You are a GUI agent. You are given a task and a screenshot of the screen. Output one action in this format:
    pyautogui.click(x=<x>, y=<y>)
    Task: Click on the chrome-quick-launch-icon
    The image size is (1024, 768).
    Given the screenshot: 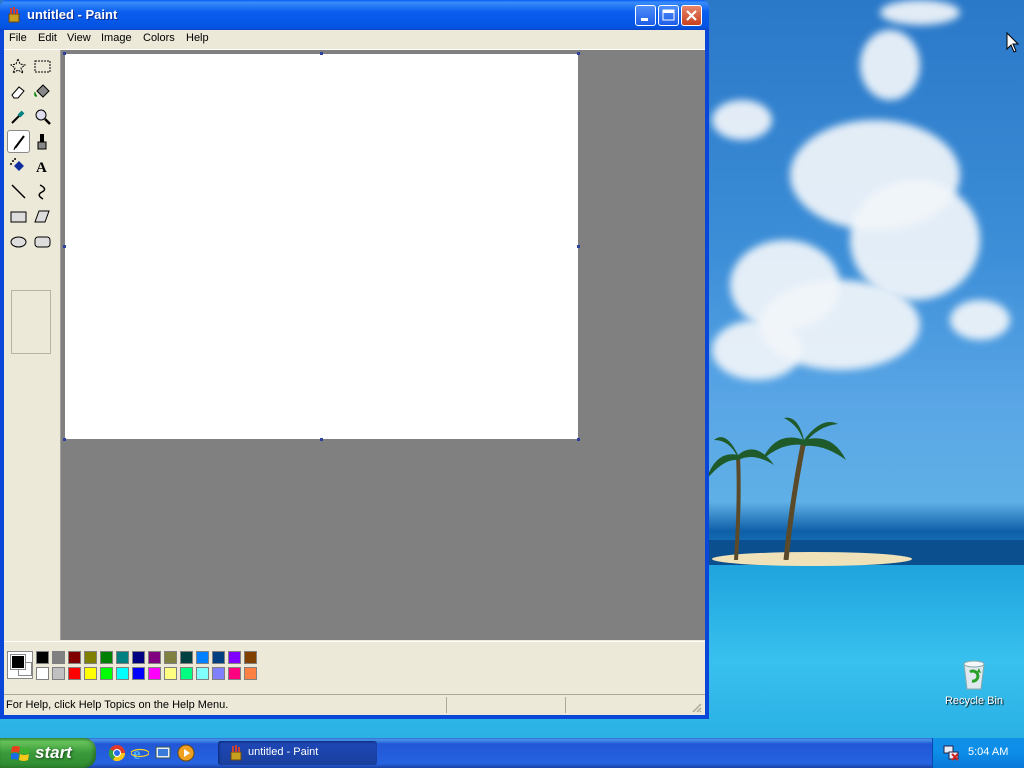 What is the action you would take?
    pyautogui.click(x=117, y=753)
    